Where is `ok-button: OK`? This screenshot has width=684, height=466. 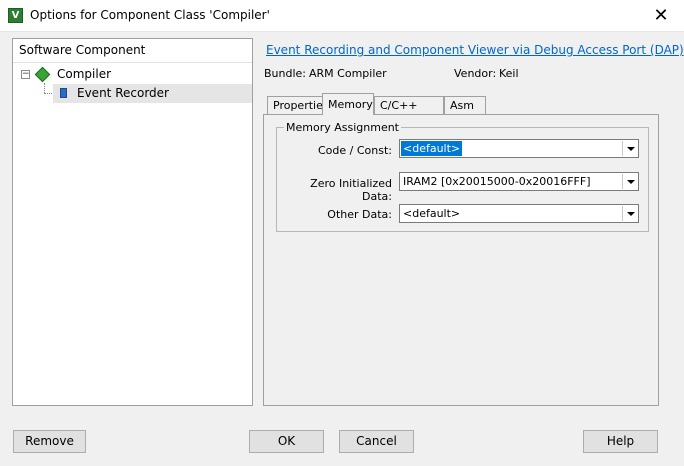 ok-button: OK is located at coordinates (286, 441).